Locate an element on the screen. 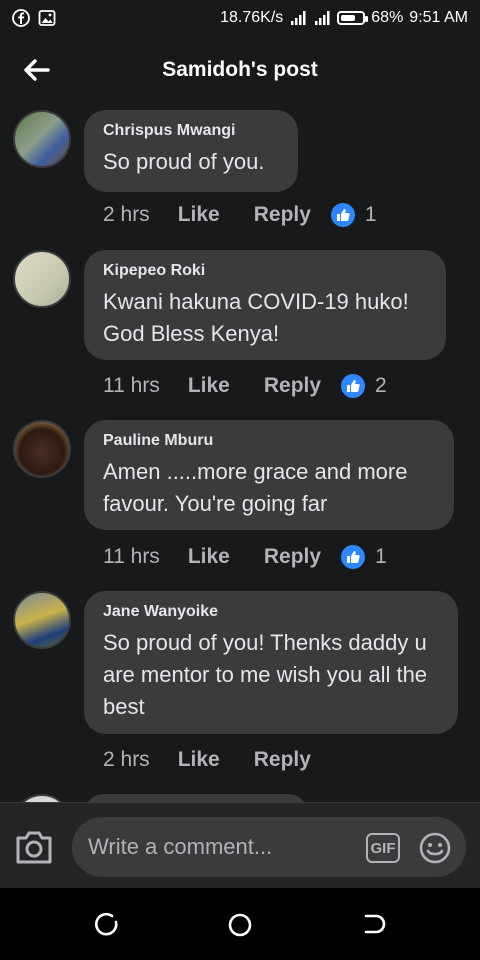 This screenshot has height=960, width=480. clock: 9:51 AM is located at coordinates (438, 17).